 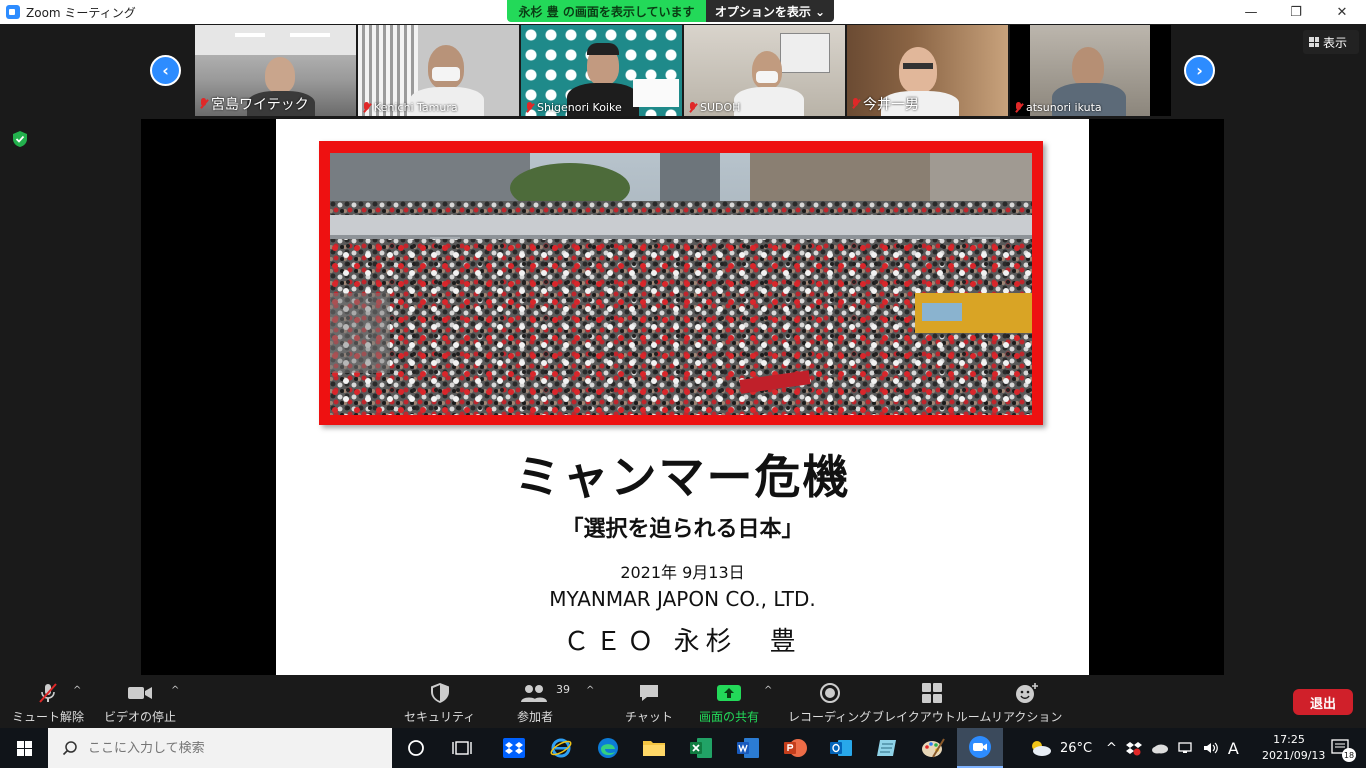 I want to click on participant-tile: 宮島ワイテック, so click(x=275, y=70).